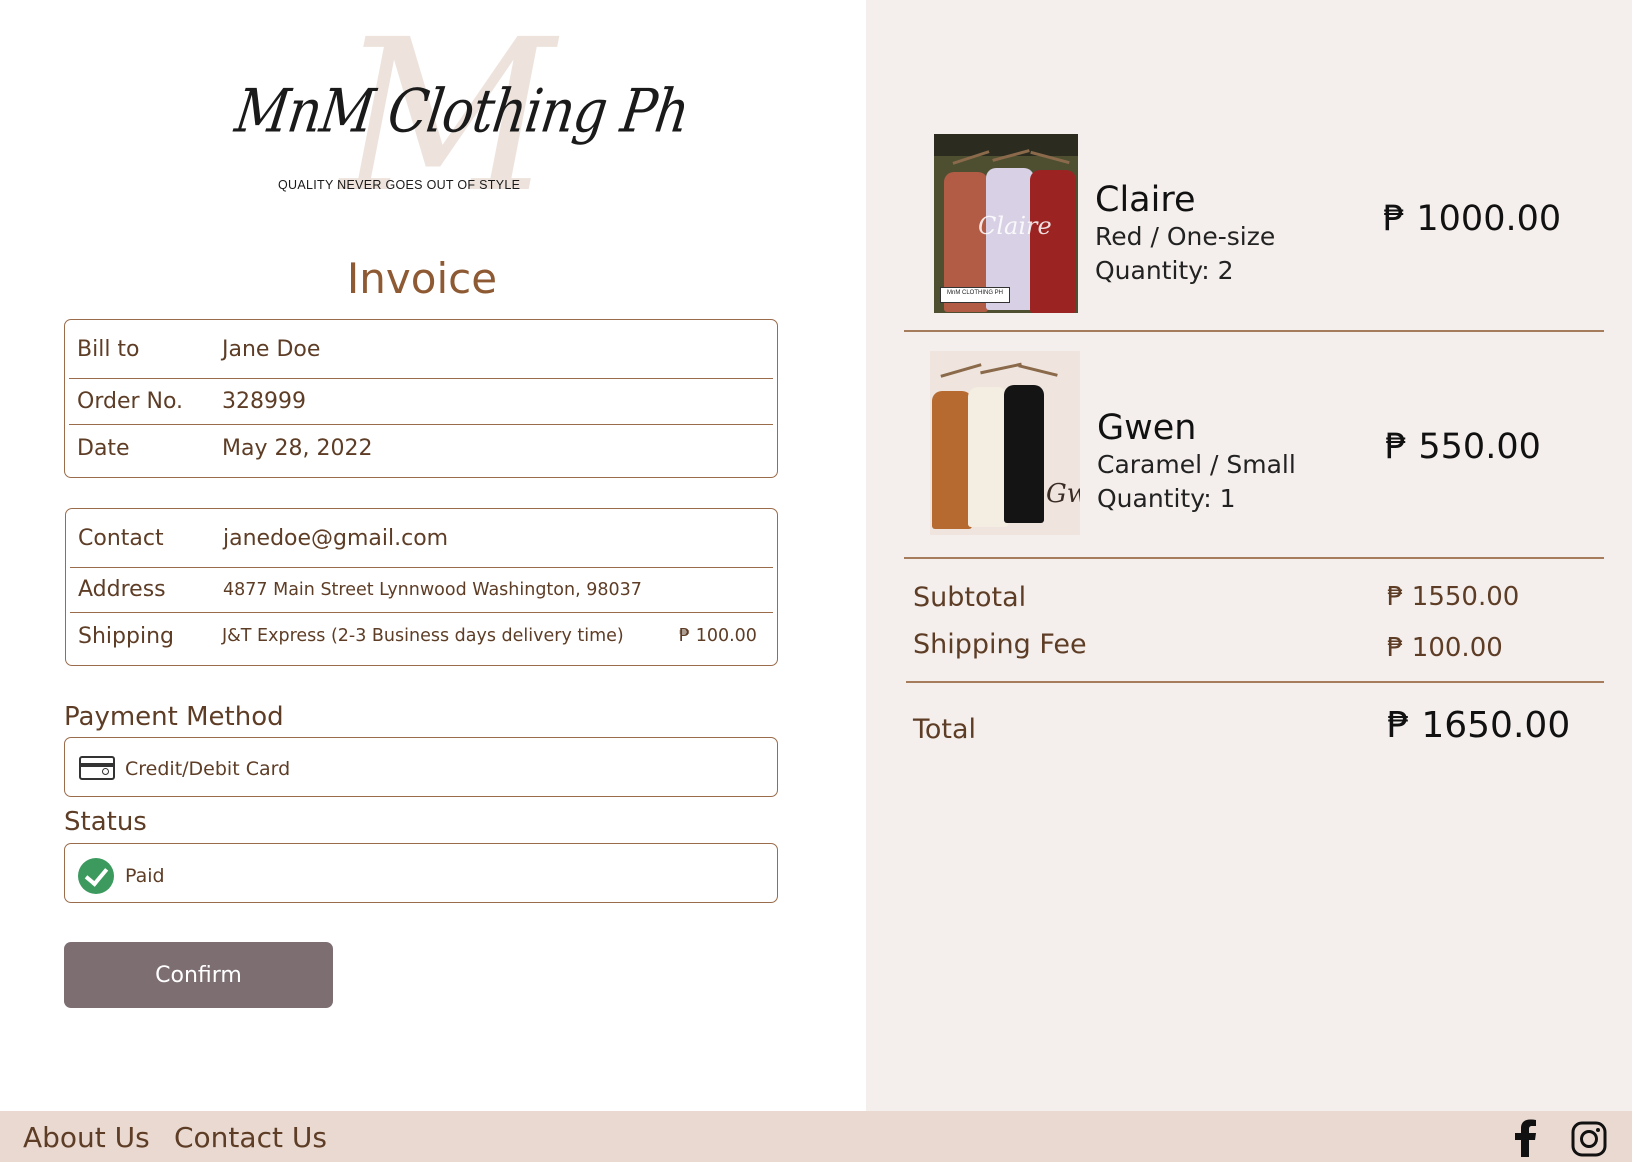  What do you see at coordinates (975, 295) in the screenshot?
I see `image-tag: MnM CLOTHING PH` at bounding box center [975, 295].